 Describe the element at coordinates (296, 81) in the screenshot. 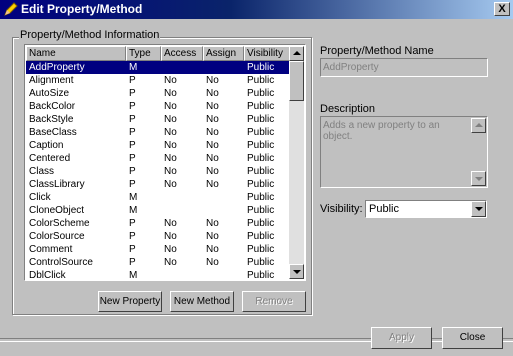

I see `scroll-thumb` at that location.